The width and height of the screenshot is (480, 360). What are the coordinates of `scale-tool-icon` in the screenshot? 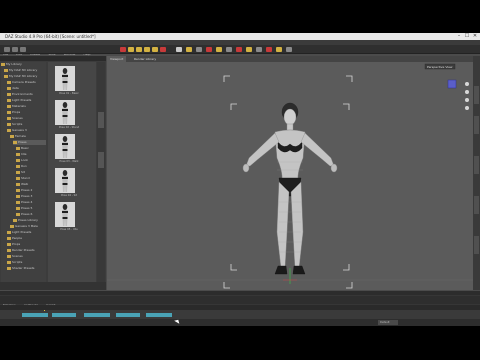 It's located at (155, 49).